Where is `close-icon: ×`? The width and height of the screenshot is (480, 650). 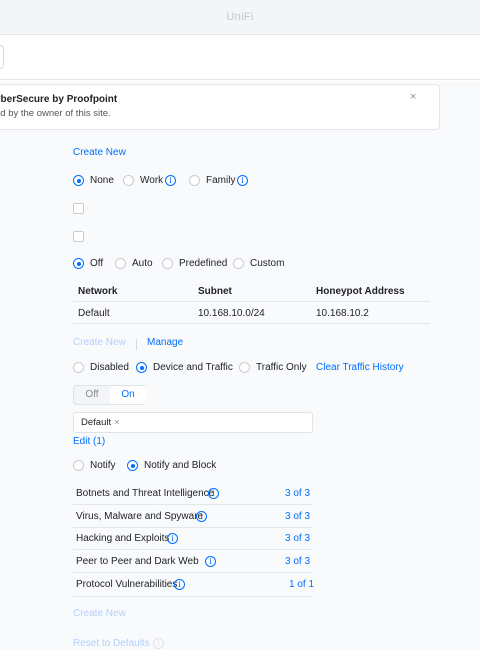 close-icon: × is located at coordinates (413, 97).